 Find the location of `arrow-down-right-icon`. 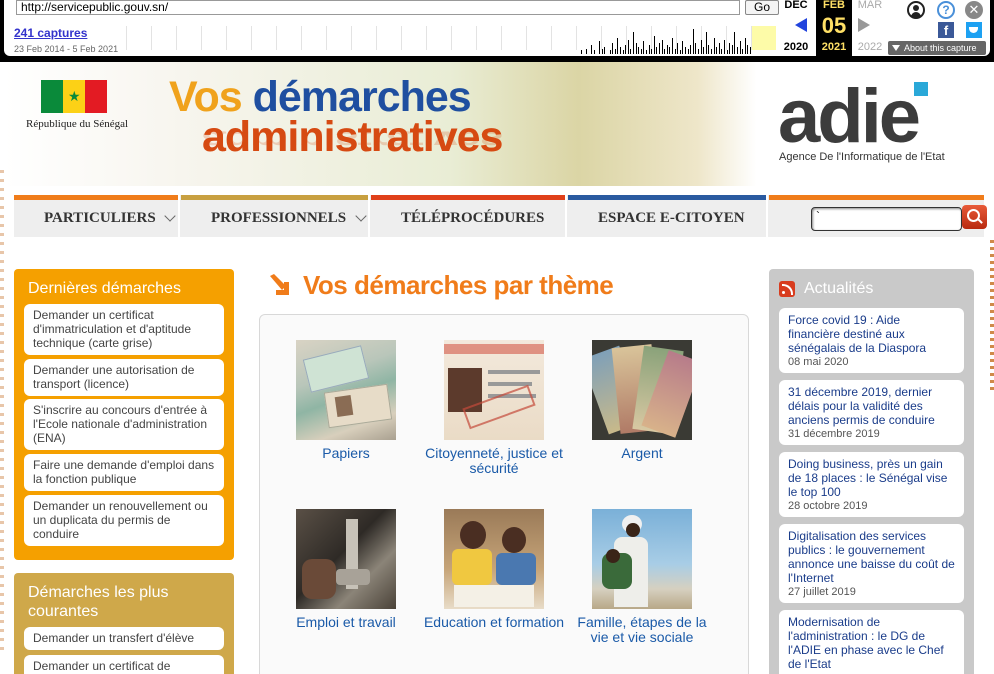

arrow-down-right-icon is located at coordinates (279, 284).